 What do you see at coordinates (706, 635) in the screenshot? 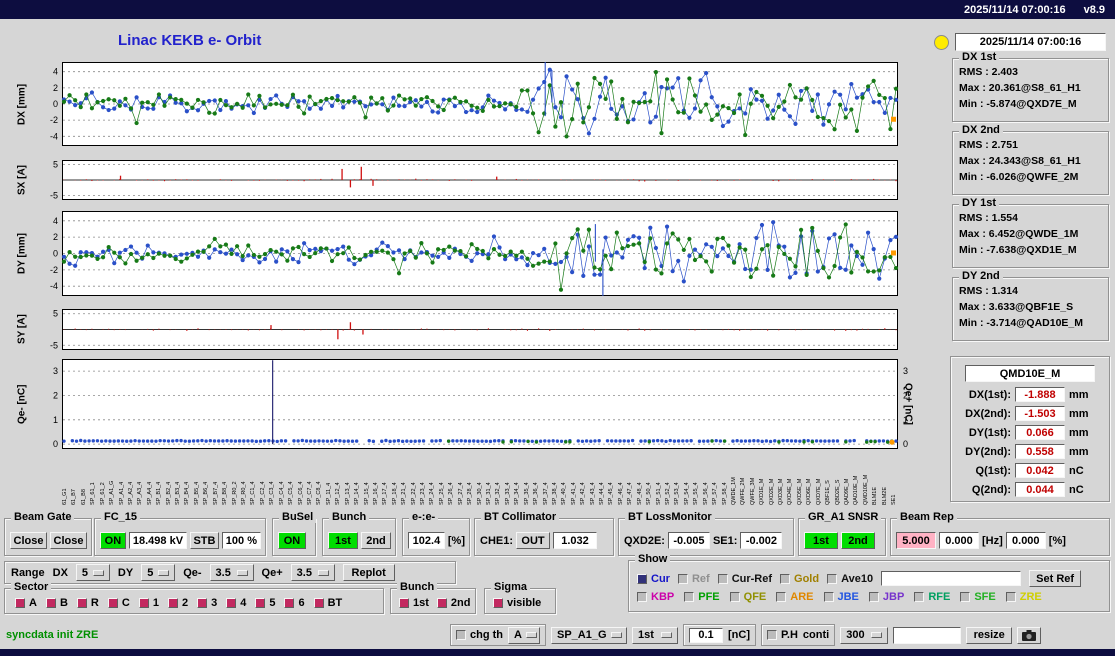
I see `threshold-value: 0.1` at bounding box center [706, 635].